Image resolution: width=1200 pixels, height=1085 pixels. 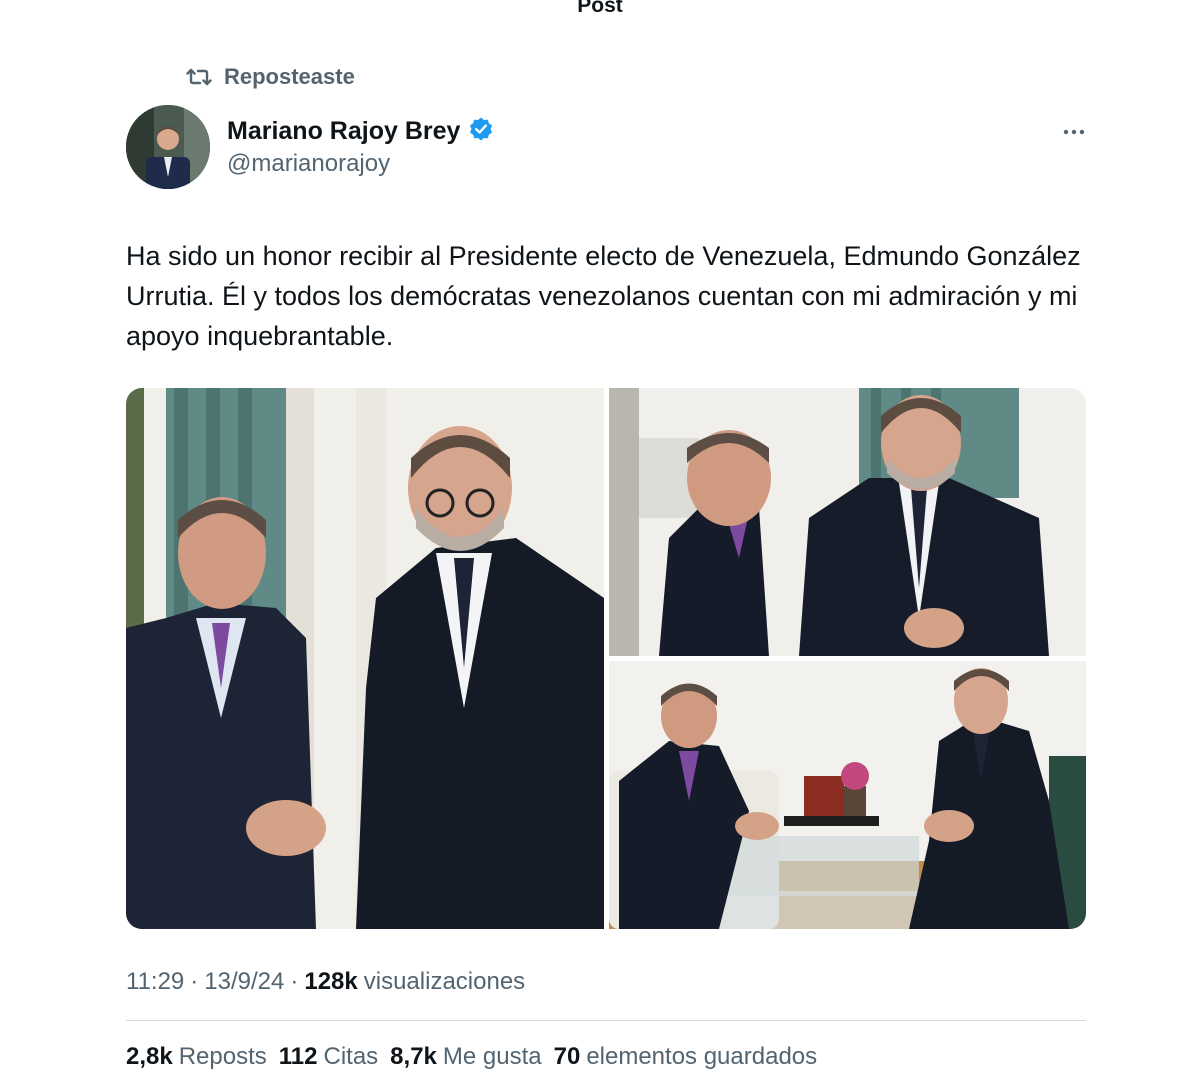 What do you see at coordinates (343, 131) in the screenshot?
I see `author-name: Mariano Rajoy Brey` at bounding box center [343, 131].